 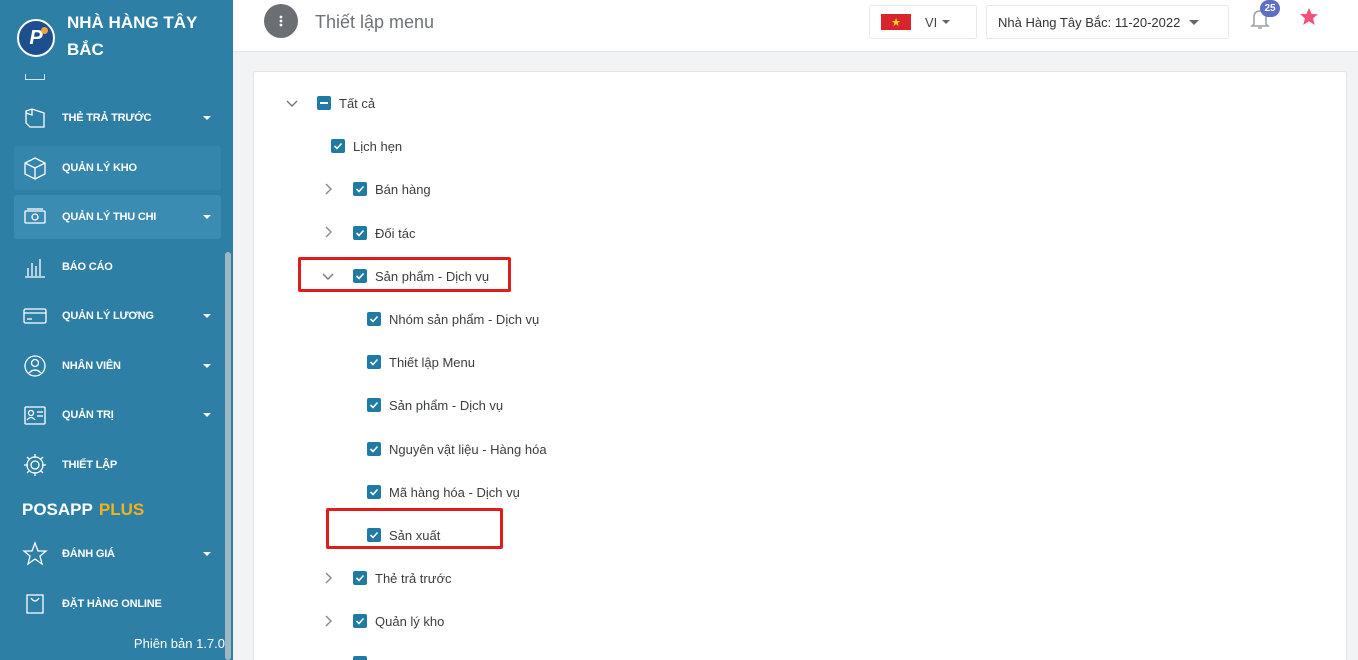 What do you see at coordinates (360, 658) in the screenshot?
I see `partial-checkbox` at bounding box center [360, 658].